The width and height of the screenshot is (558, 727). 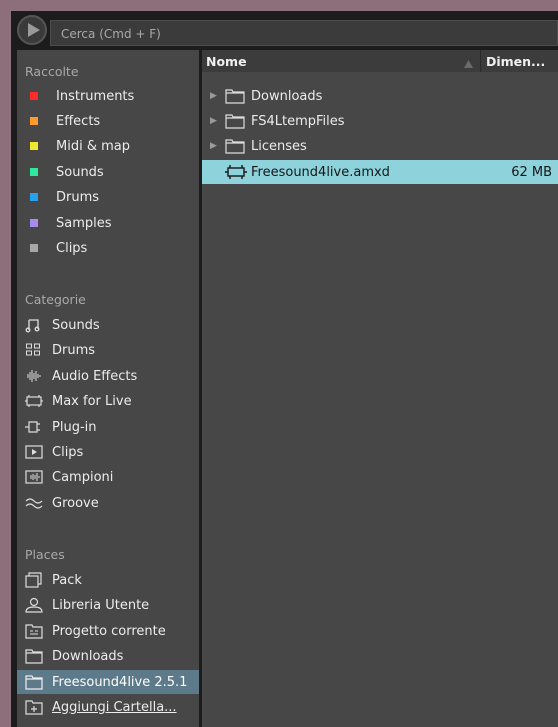 I want to click on file-row: ▶ FS4LtempFiles, so click(x=380, y=121).